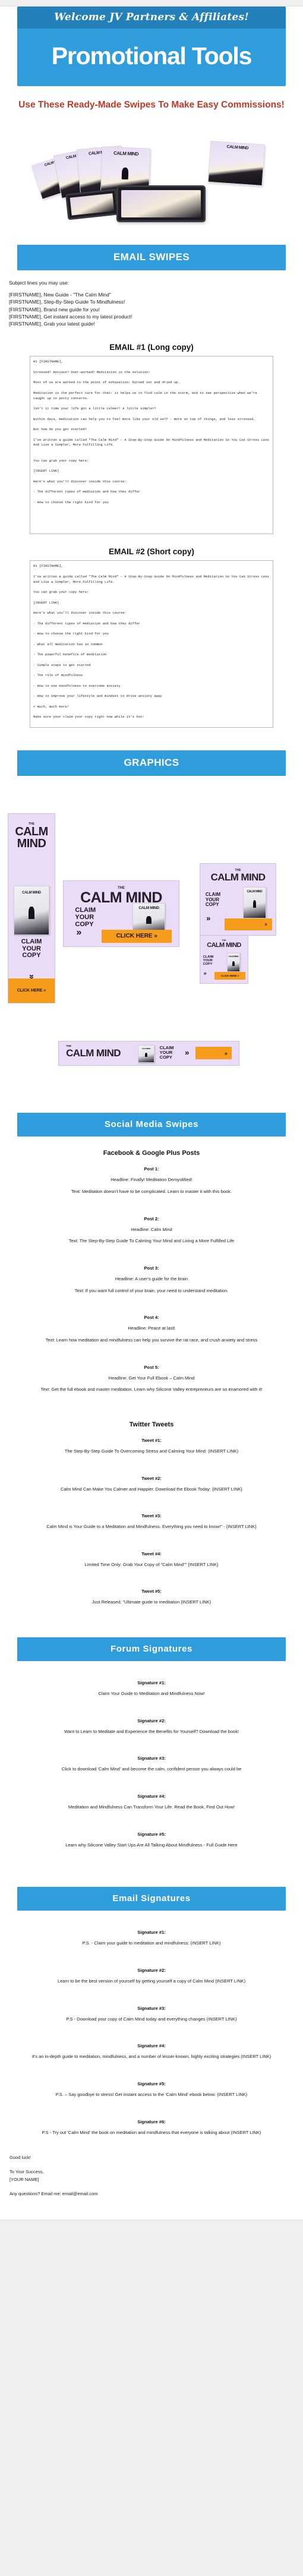  I want to click on tweet-label: Tweet #3:, so click(151, 1516).